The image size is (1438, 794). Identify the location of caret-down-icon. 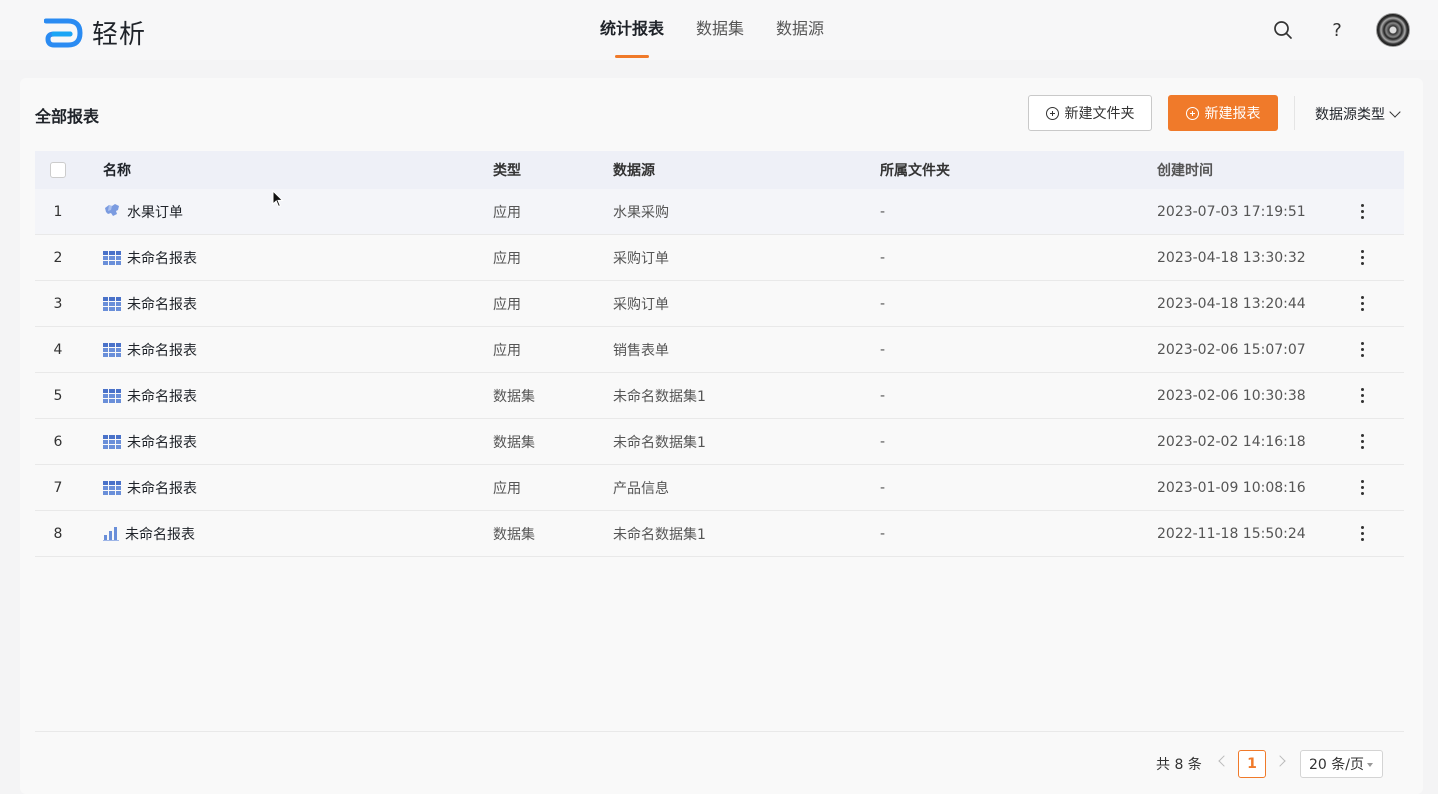
(1369, 765).